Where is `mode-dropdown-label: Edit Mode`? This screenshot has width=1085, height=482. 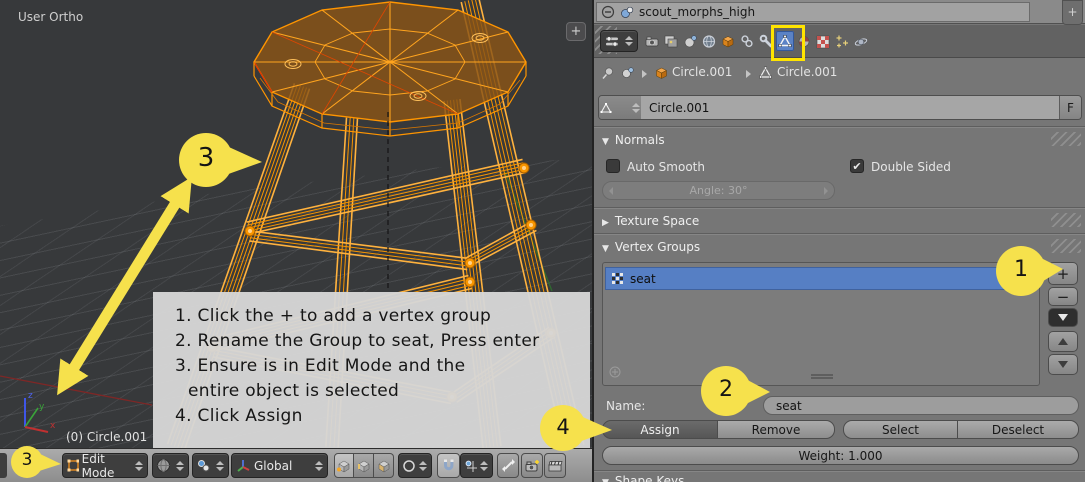
mode-dropdown-label: Edit Mode is located at coordinates (98, 465).